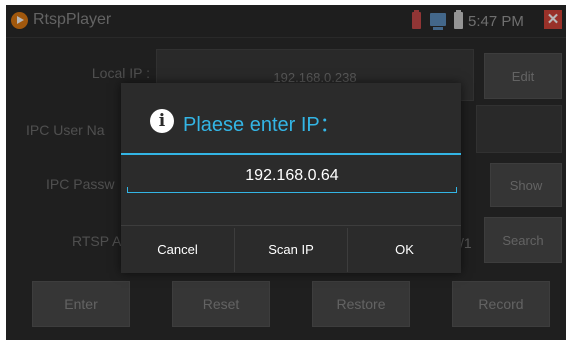  What do you see at coordinates (292, 190) in the screenshot?
I see `ip-input-underline` at bounding box center [292, 190].